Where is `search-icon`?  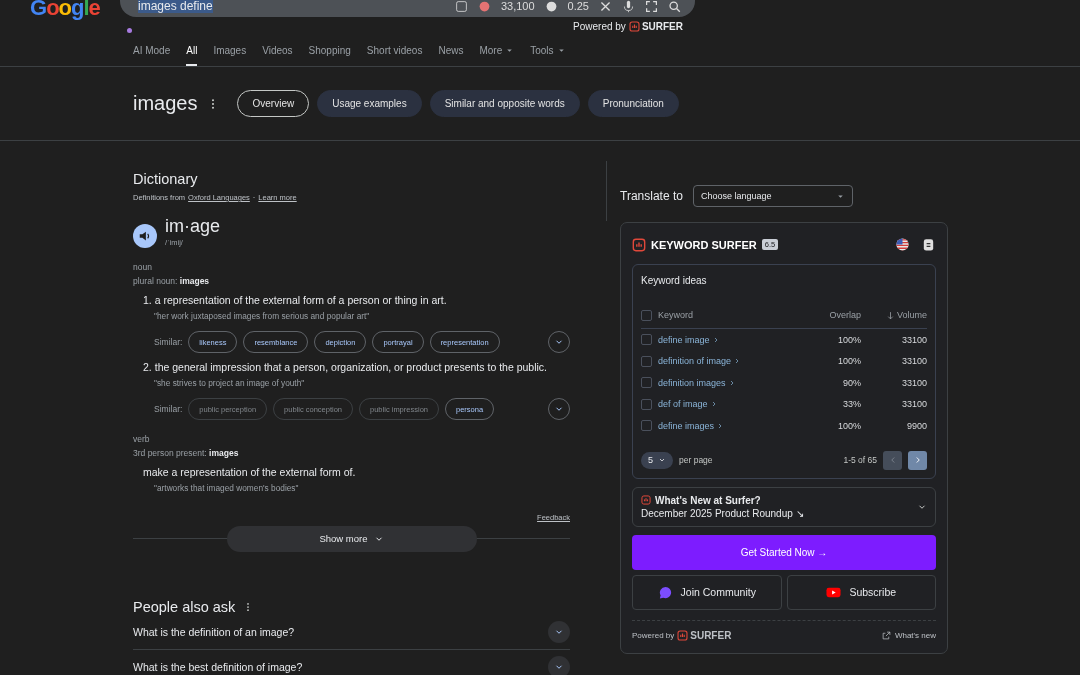 search-icon is located at coordinates (674, 6).